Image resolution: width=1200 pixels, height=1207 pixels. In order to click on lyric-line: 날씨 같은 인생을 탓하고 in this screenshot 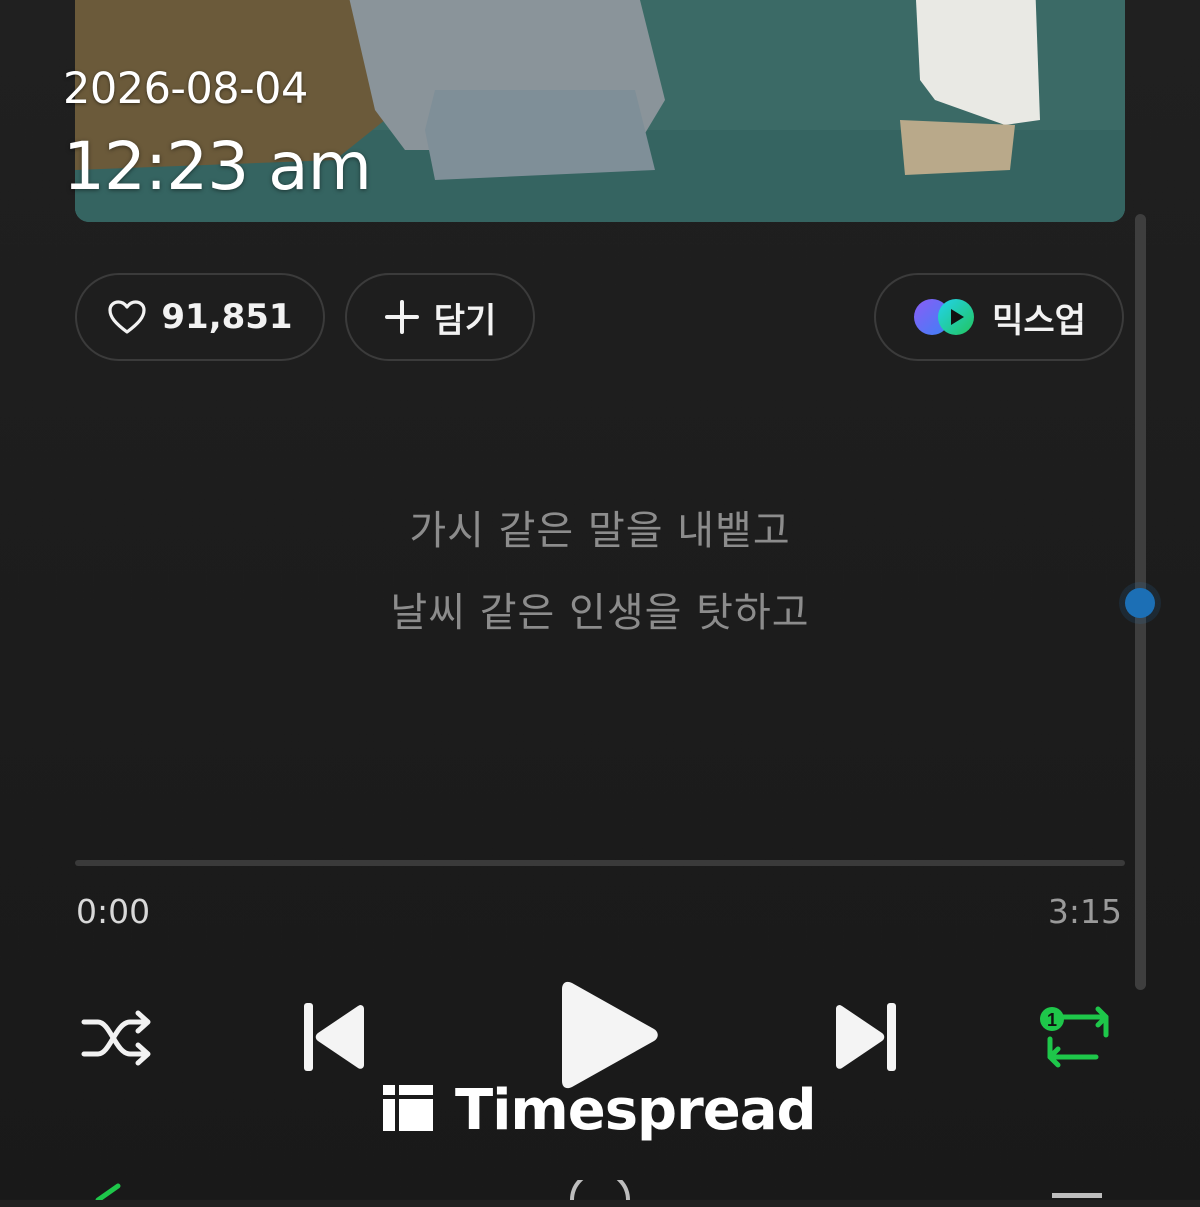, I will do `click(600, 609)`.